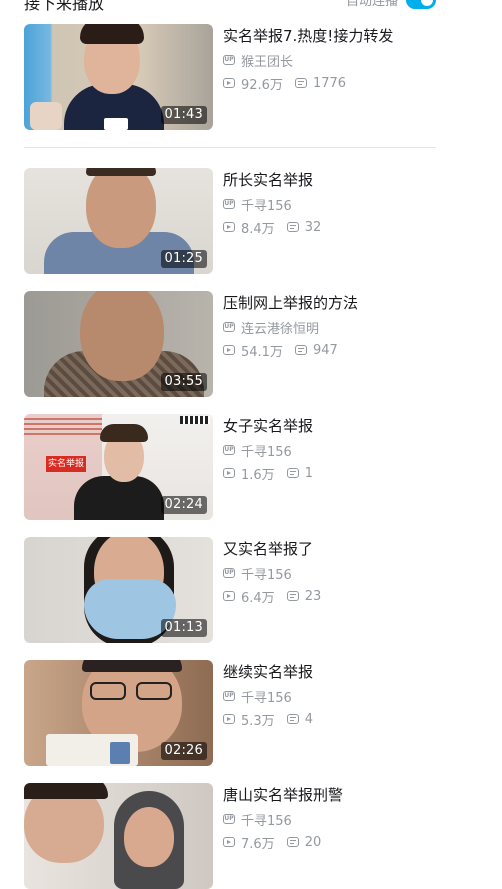 This screenshot has height=889, width=502. I want to click on video-thumbnail: 02:26, so click(118, 713).